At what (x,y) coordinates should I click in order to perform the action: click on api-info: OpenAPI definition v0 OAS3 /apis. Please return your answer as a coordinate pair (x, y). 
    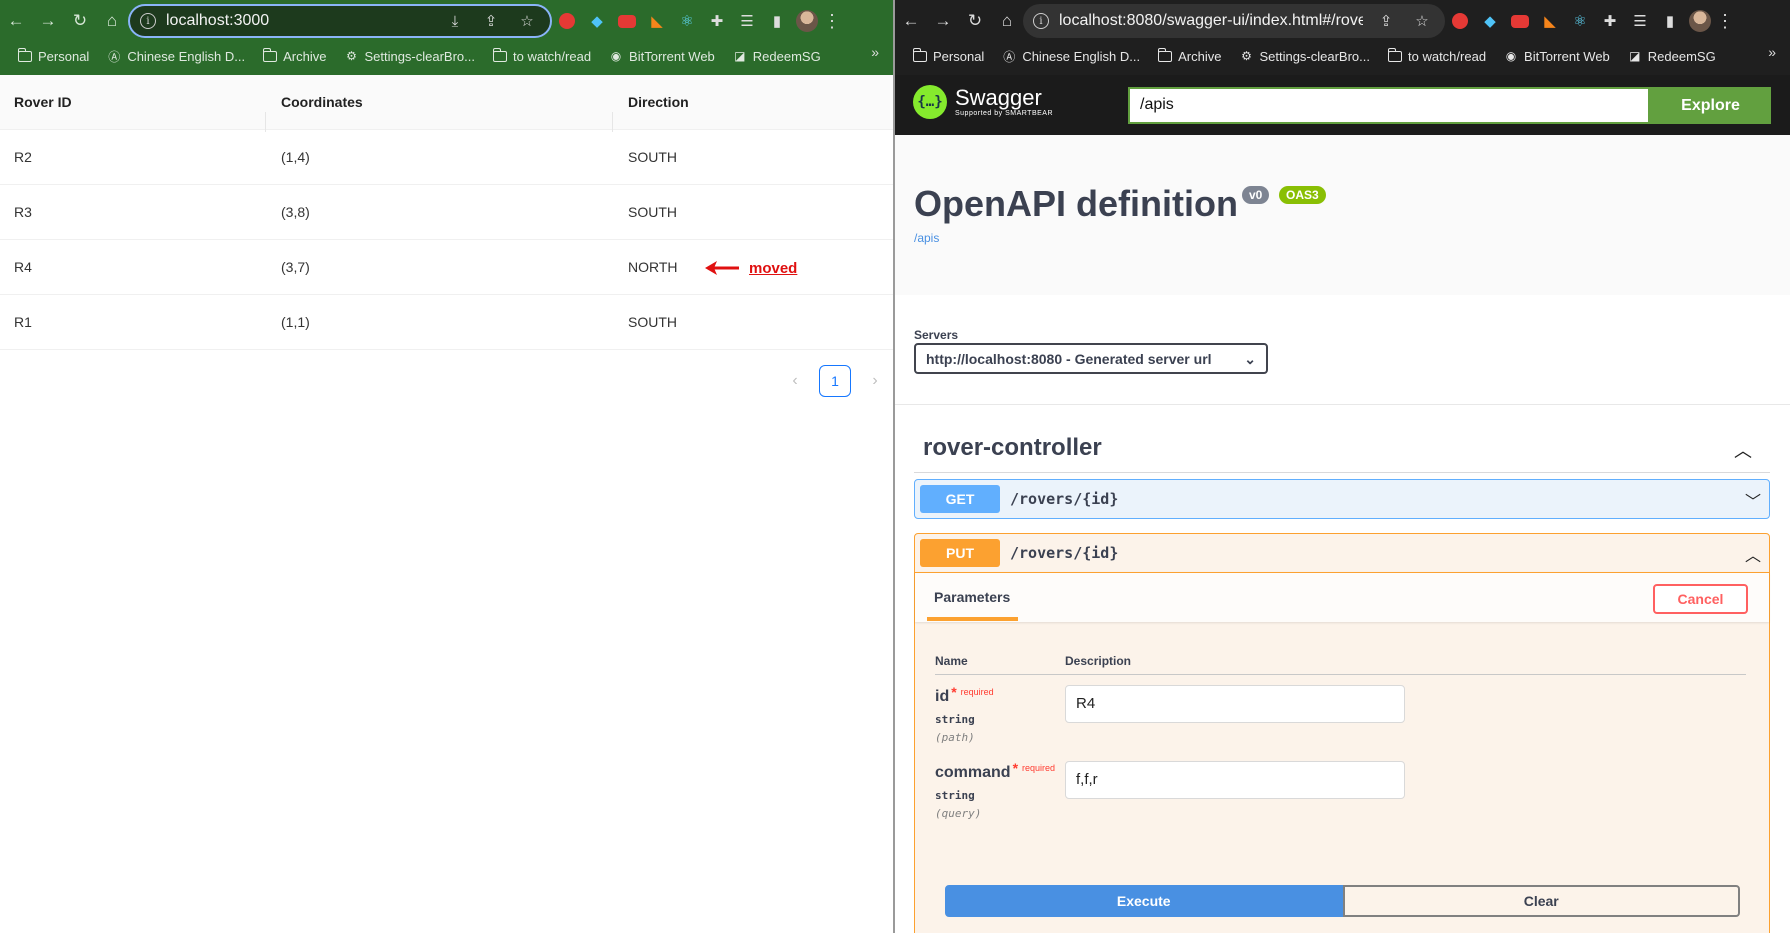
    Looking at the image, I should click on (1342, 215).